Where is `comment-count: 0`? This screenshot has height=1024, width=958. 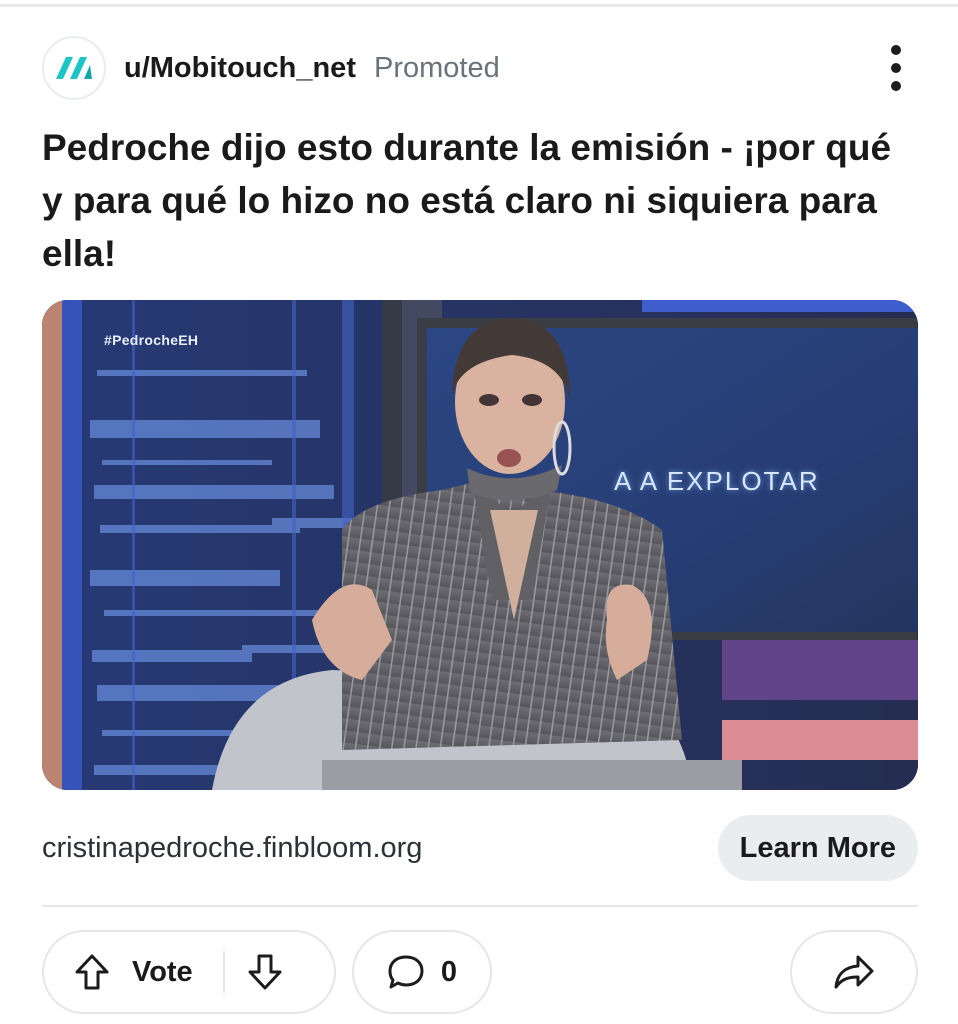
comment-count: 0 is located at coordinates (449, 971).